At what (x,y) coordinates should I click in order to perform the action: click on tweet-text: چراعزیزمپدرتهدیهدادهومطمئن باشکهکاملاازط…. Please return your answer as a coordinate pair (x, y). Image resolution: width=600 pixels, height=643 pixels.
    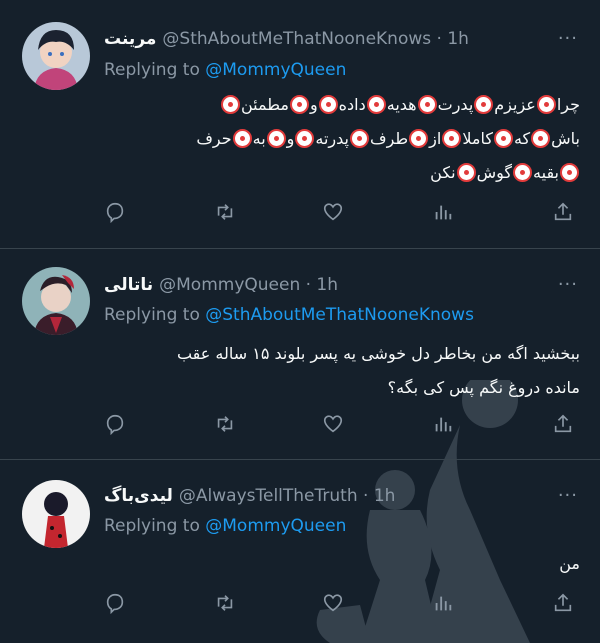
    Looking at the image, I should click on (342, 139).